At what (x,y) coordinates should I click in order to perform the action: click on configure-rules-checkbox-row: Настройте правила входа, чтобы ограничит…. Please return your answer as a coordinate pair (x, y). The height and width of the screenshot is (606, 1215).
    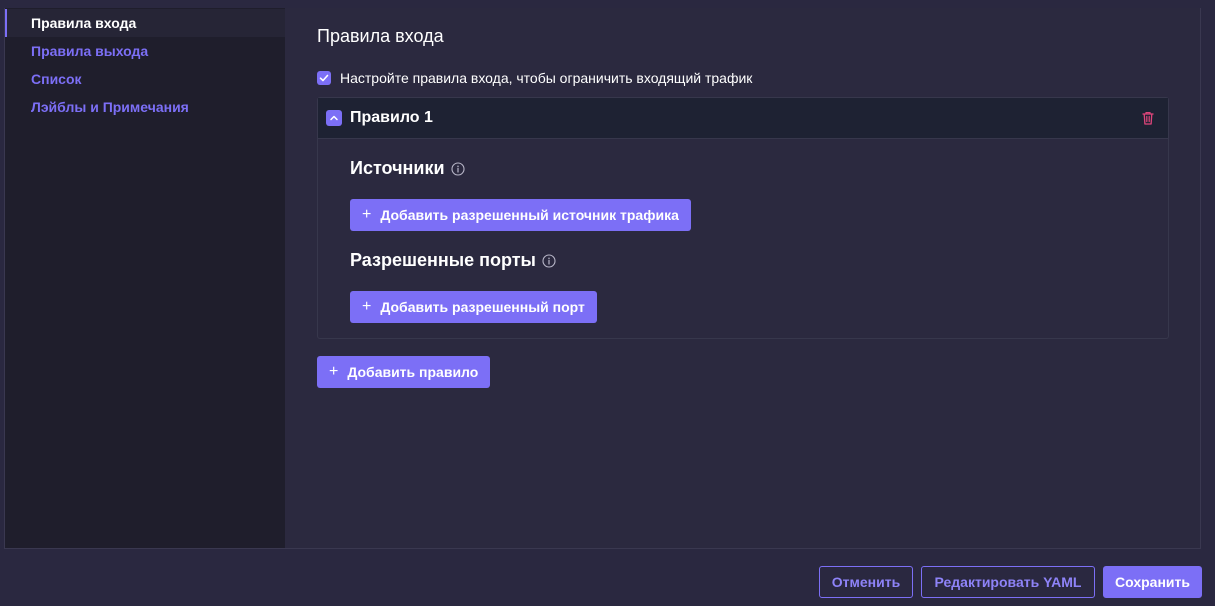
    Looking at the image, I should click on (534, 78).